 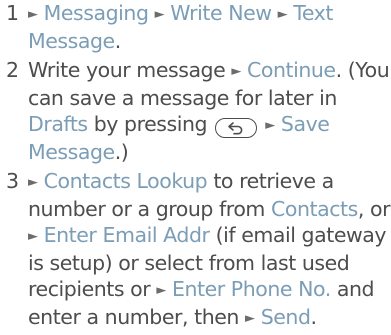 I want to click on menu-contacts: Contacts, so click(x=314, y=209).